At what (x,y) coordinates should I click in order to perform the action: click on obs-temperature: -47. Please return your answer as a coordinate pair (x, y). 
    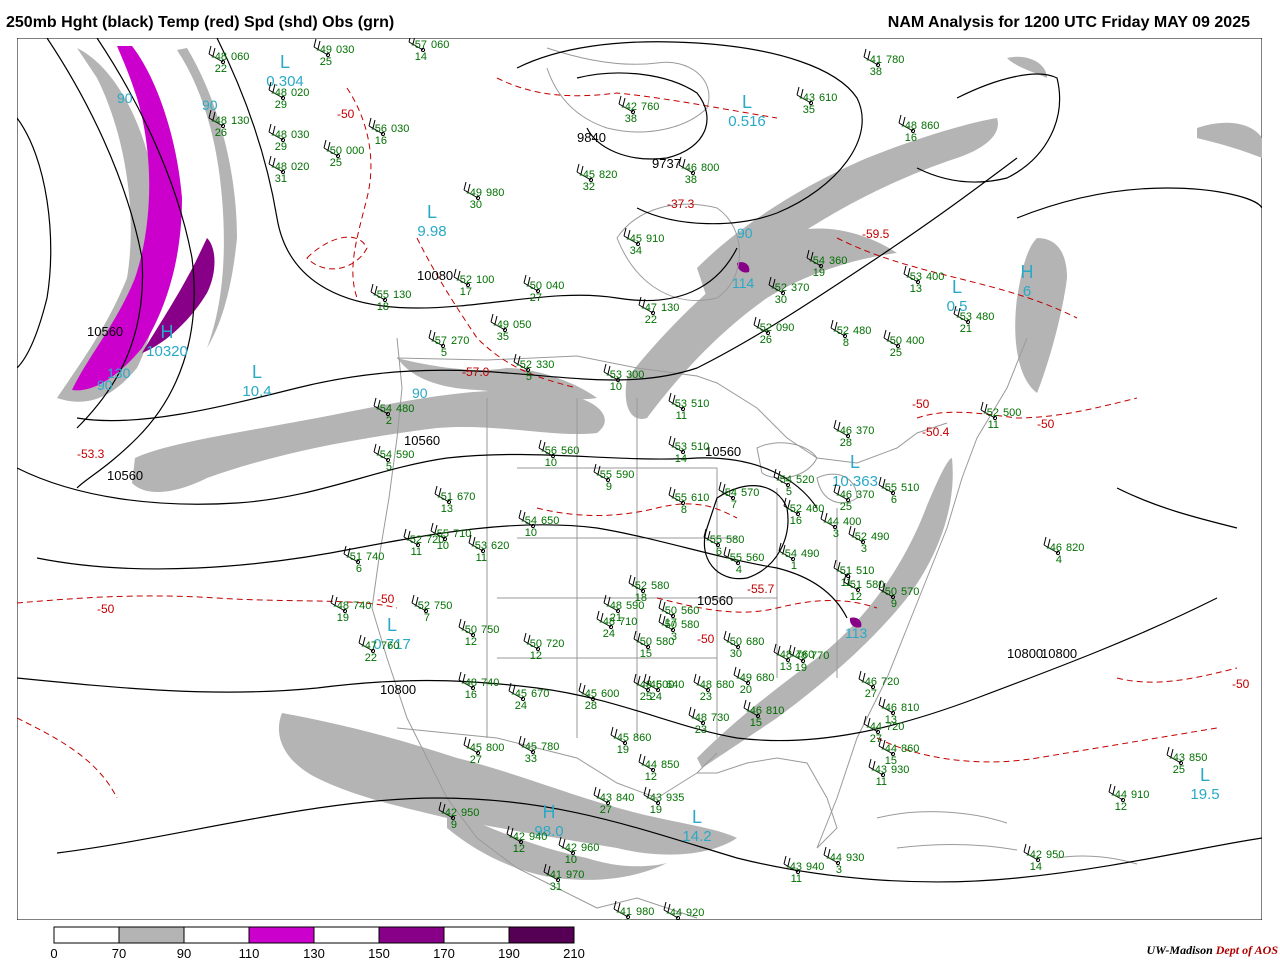
    Looking at the image, I should click on (649, 308).